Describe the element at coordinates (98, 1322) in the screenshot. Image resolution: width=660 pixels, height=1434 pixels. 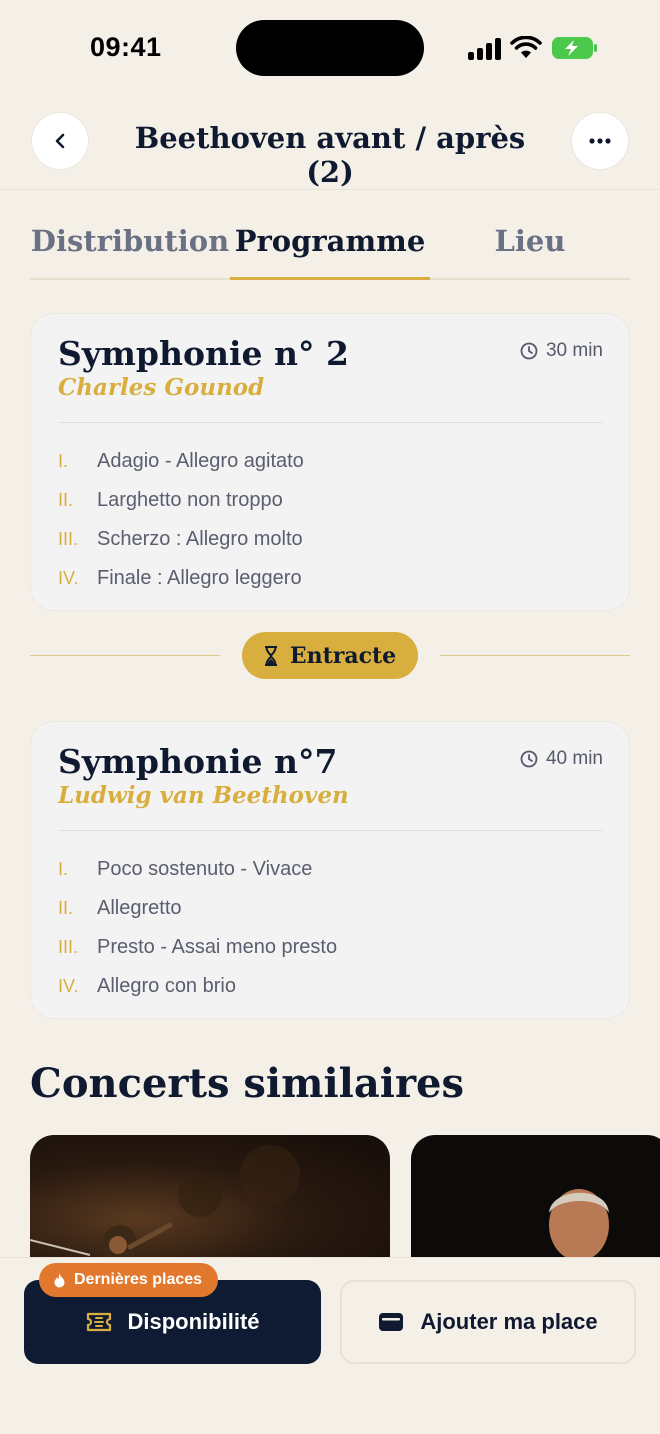
I see `ticket-icon` at that location.